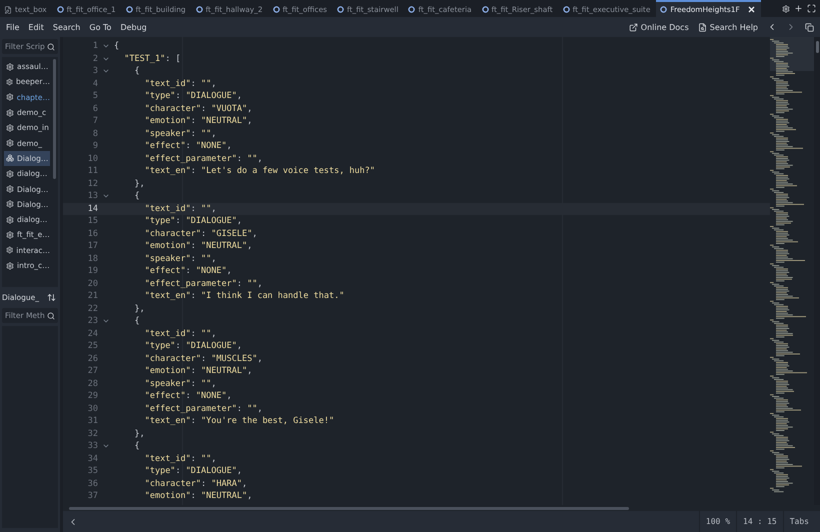 The image size is (820, 532). Describe the element at coordinates (92, 459) in the screenshot. I see `line-number: 34` at that location.